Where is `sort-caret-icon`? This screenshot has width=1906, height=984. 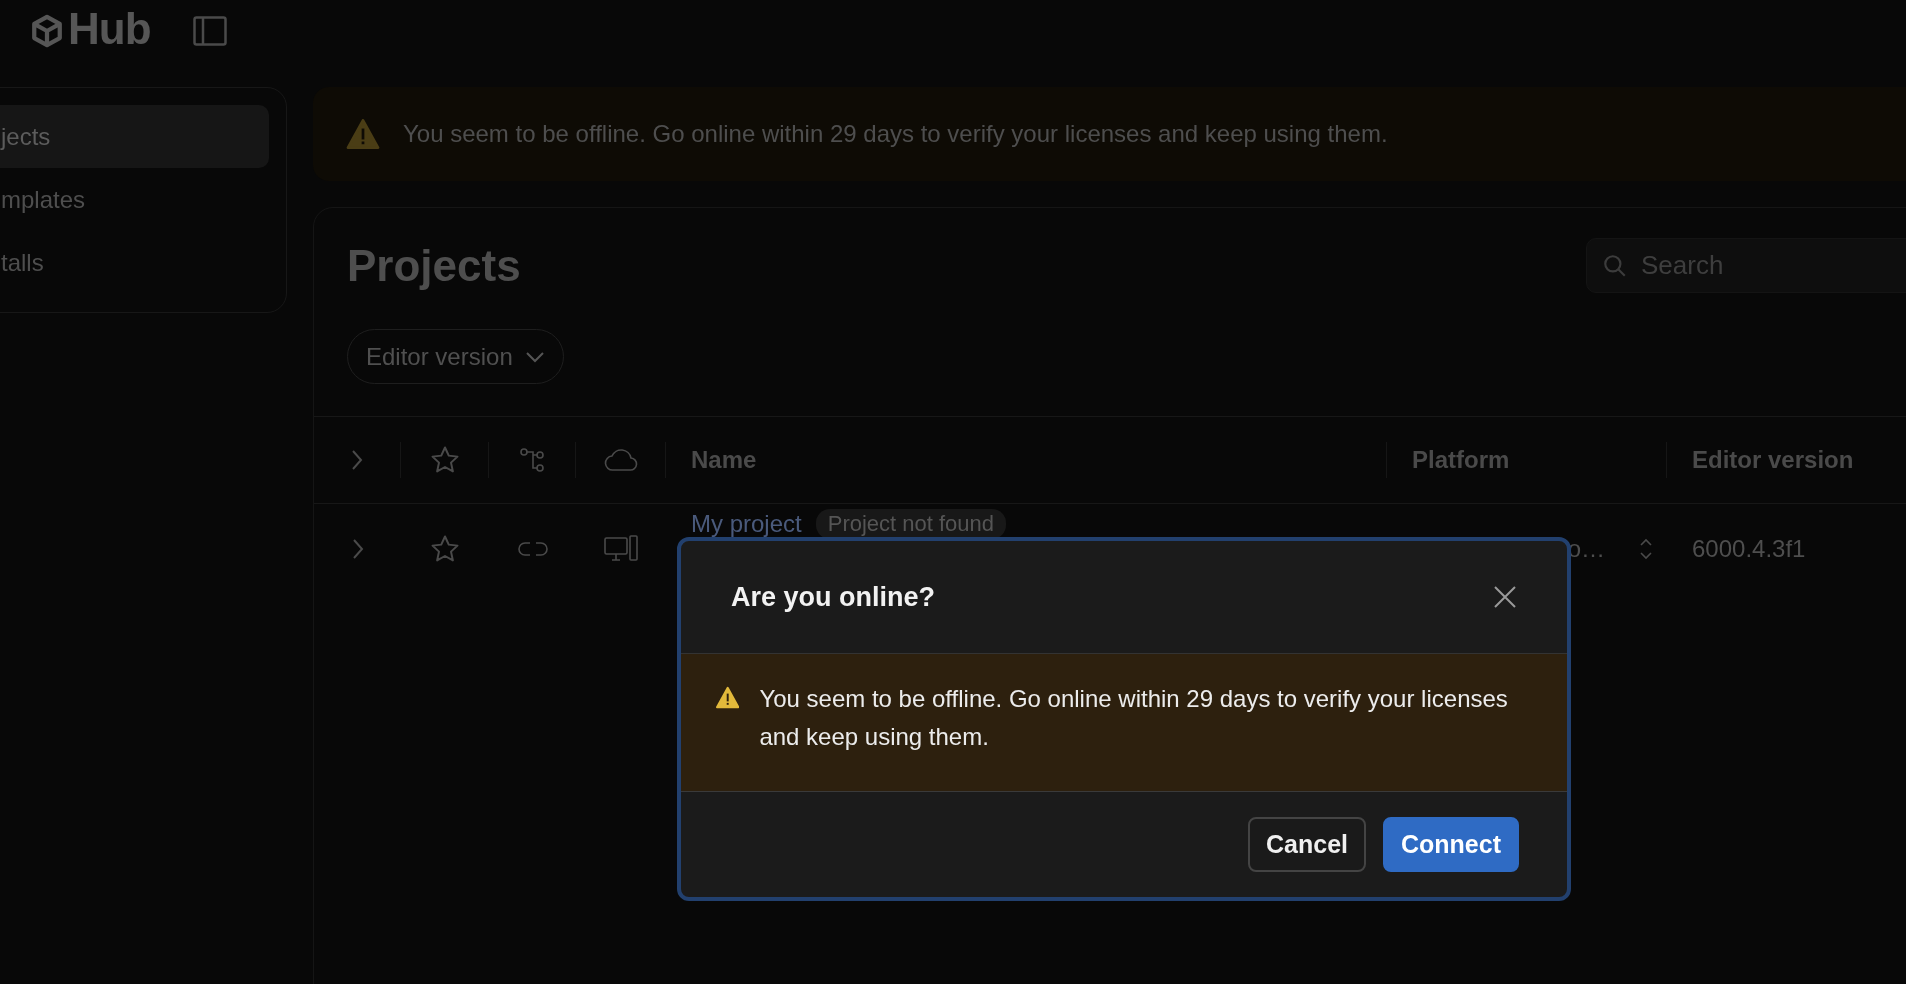 sort-caret-icon is located at coordinates (1646, 549).